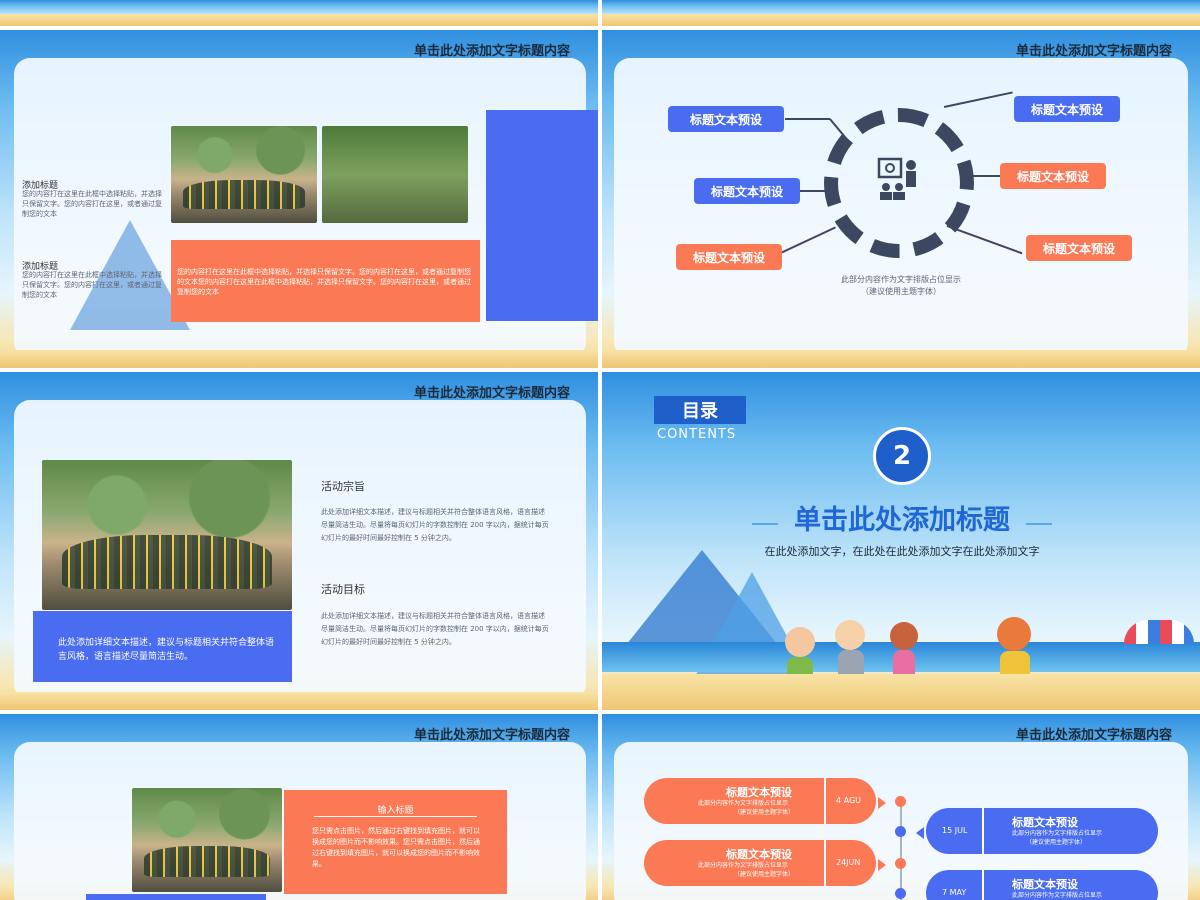 The image size is (1200, 900). I want to click on section-title: 单击此处添加标题, so click(902, 520).